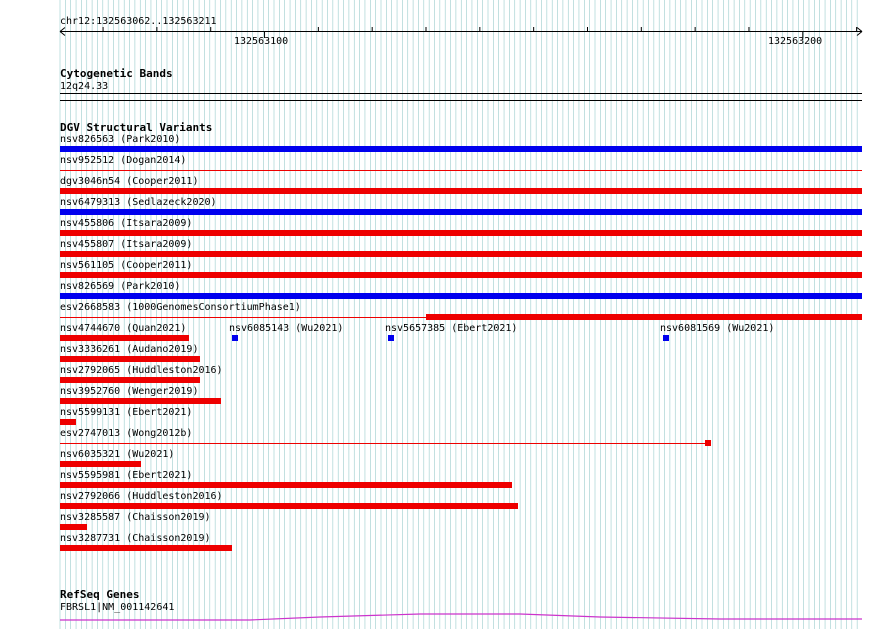  Describe the element at coordinates (461, 617) in the screenshot. I see `gene-intron-line` at that location.